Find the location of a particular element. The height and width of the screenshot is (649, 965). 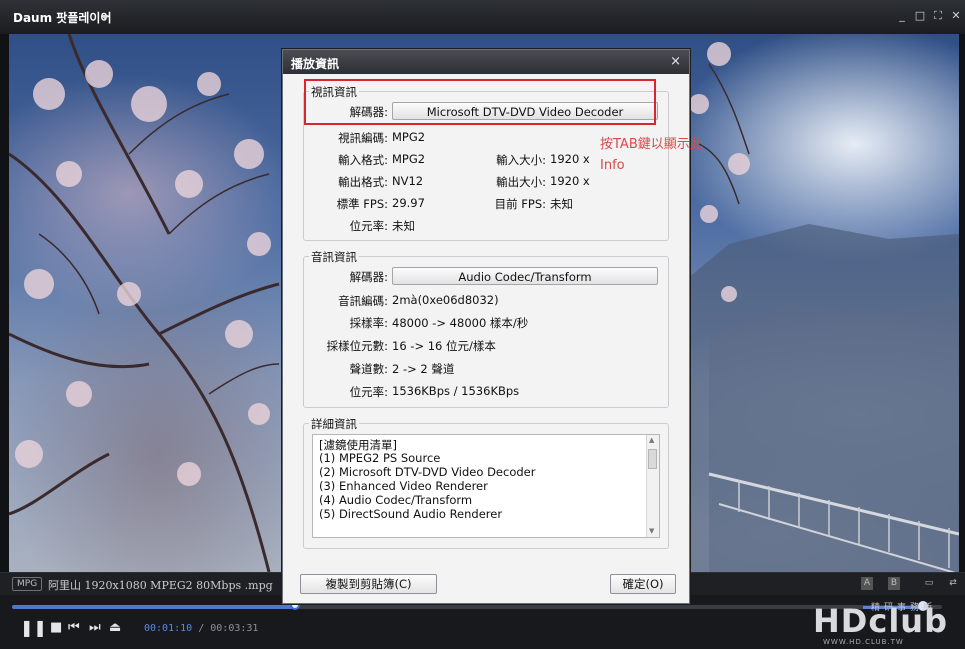

audio-info-legend: 音訊資訊 is located at coordinates (334, 257).